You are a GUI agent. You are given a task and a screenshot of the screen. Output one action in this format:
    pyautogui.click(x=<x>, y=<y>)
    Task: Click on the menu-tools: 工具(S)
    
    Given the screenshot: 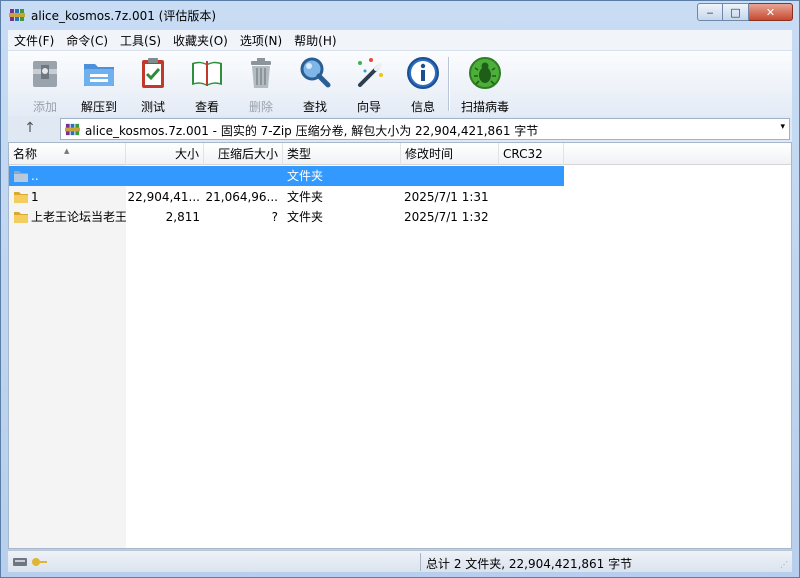 What is the action you would take?
    pyautogui.click(x=140, y=40)
    